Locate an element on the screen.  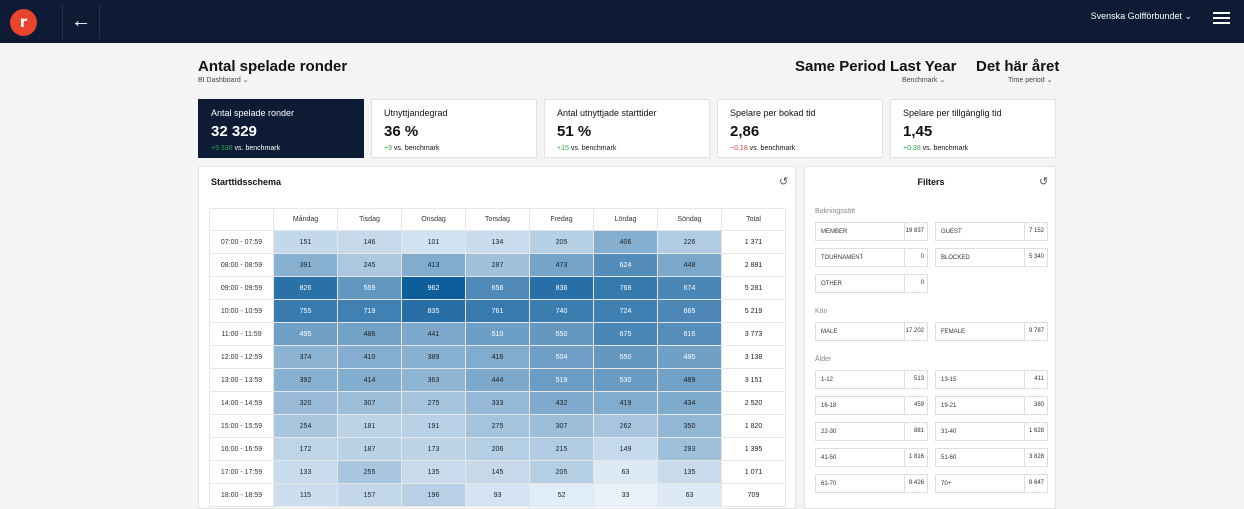
heat-cell: 146 is located at coordinates (369, 242).